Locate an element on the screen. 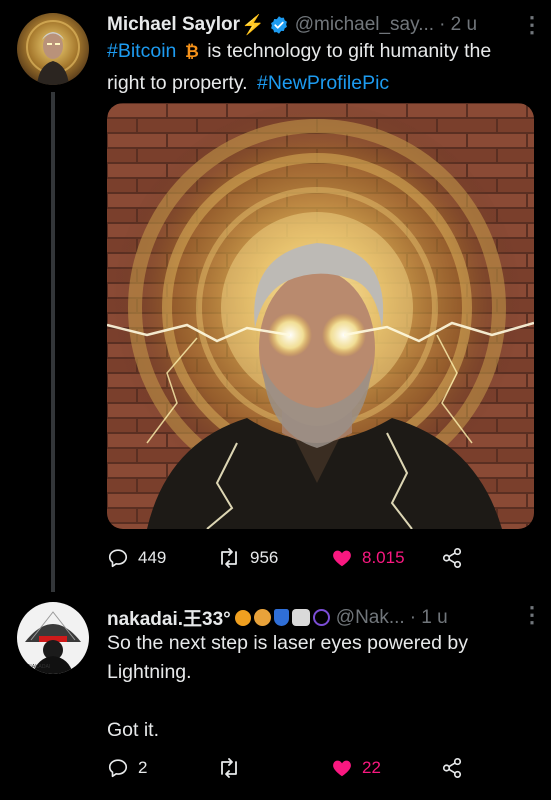 The width and height of the screenshot is (551, 800). shield-emoji-icon is located at coordinates (281, 617).